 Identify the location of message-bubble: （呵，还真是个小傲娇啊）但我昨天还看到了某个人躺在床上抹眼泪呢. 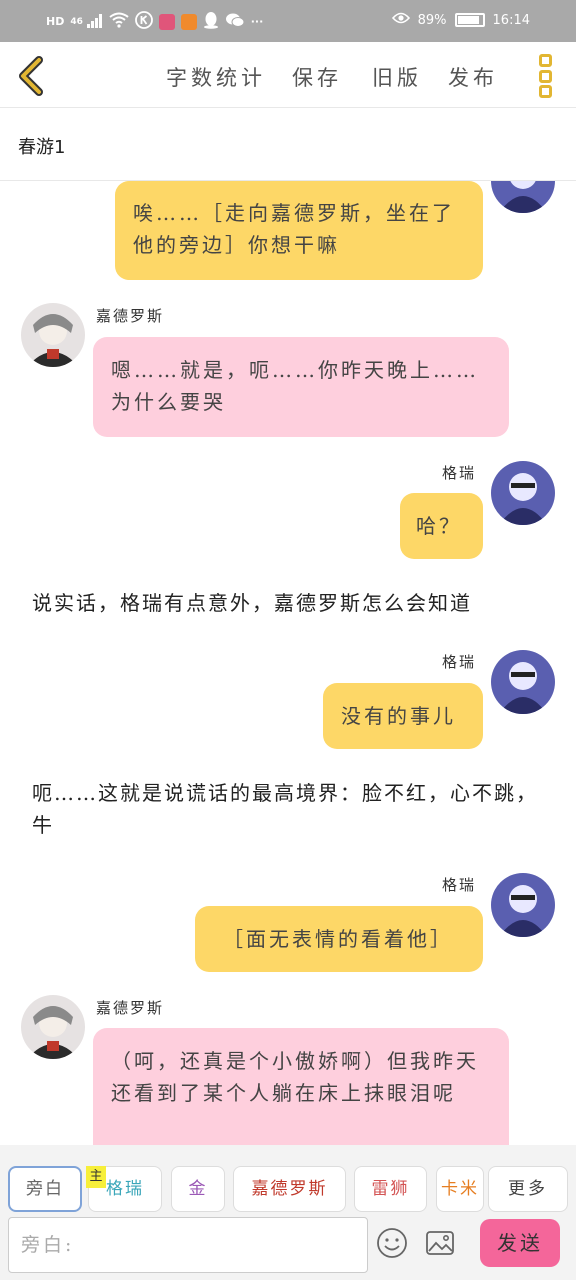
(301, 1086).